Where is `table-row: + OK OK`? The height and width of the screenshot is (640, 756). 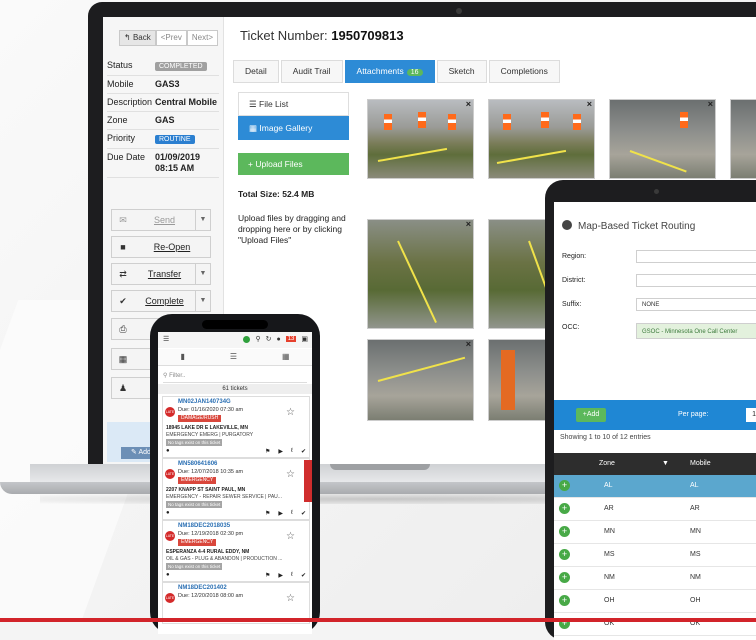
table-row: + OK OK is located at coordinates (655, 624).